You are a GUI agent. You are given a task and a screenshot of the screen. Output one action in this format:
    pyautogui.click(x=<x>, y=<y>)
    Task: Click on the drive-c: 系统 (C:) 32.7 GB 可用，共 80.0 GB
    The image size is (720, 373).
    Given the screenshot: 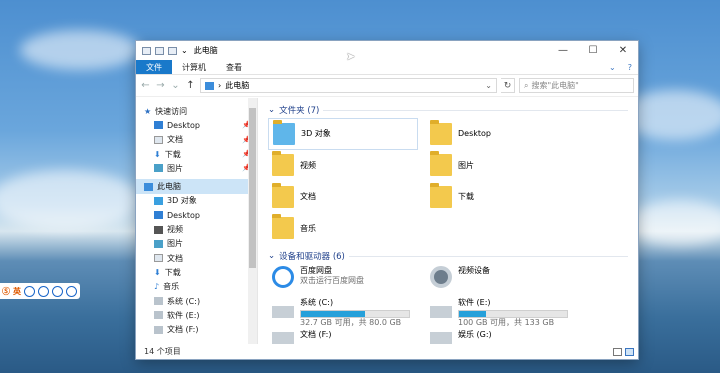 What is the action you would take?
    pyautogui.click(x=343, y=312)
    